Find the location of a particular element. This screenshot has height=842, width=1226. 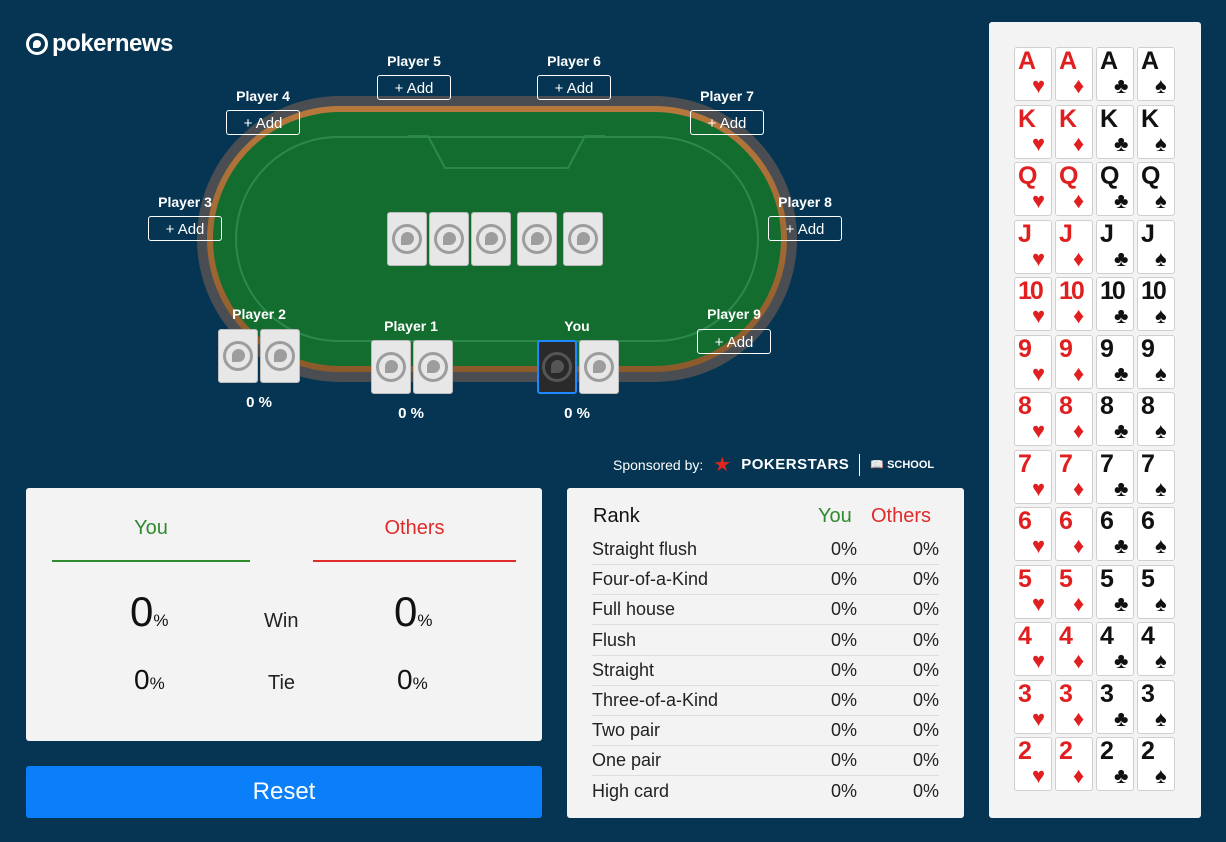

deck-card-4-diamonds: 4 ♦ is located at coordinates (1074, 649).